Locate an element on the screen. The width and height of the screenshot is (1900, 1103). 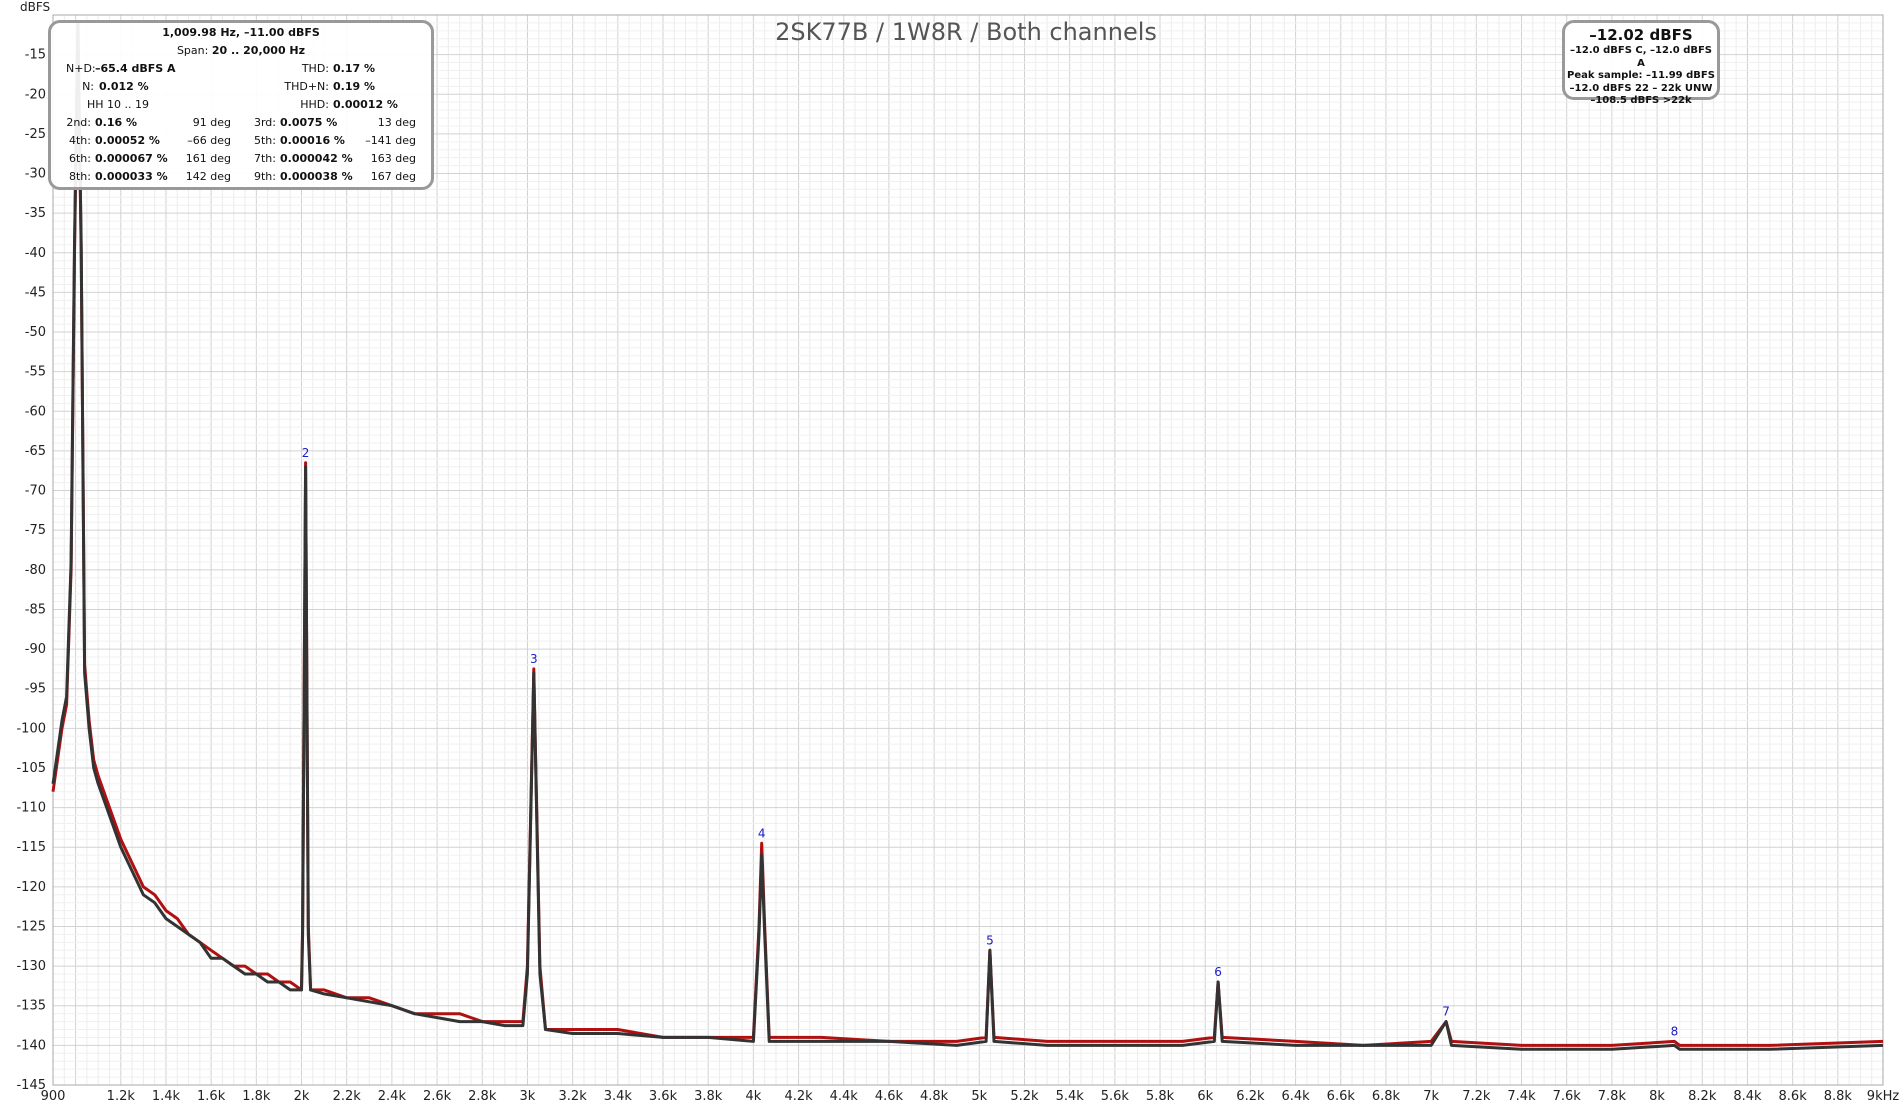
y-tick-label: -40 is located at coordinates (35, 253).